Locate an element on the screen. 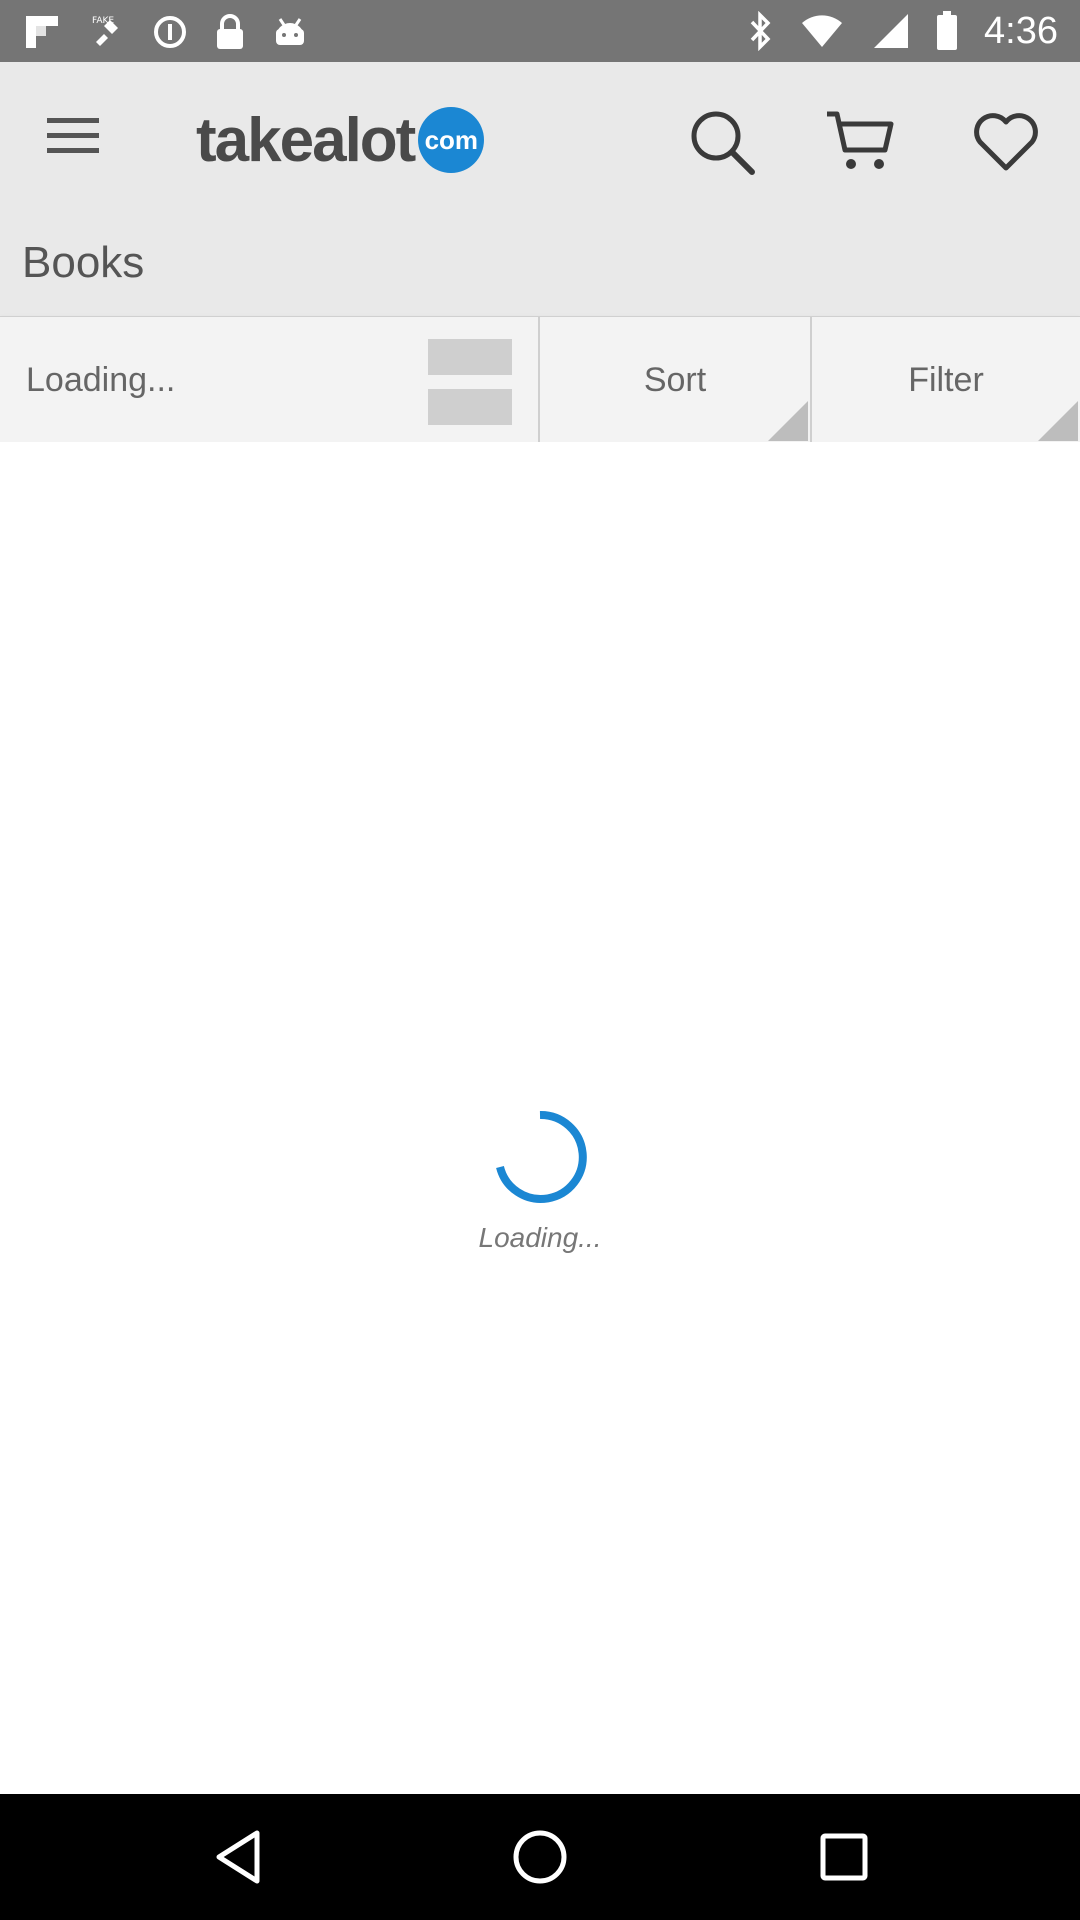  status-right-icons: 4:36 is located at coordinates (903, 31).